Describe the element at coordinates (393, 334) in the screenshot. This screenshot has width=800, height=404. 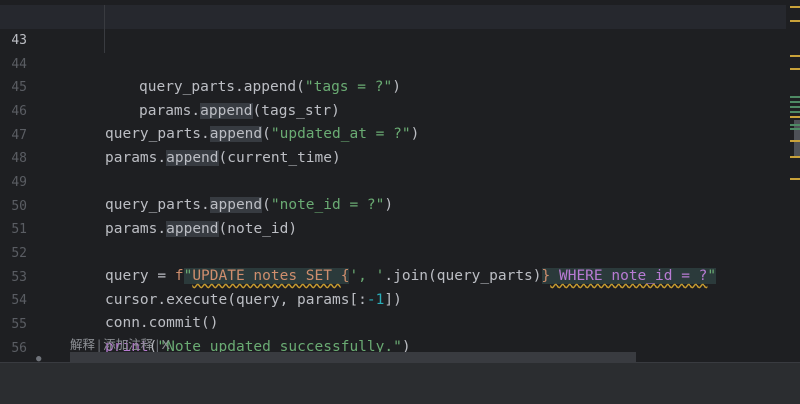
I see `code-line: 56` at that location.